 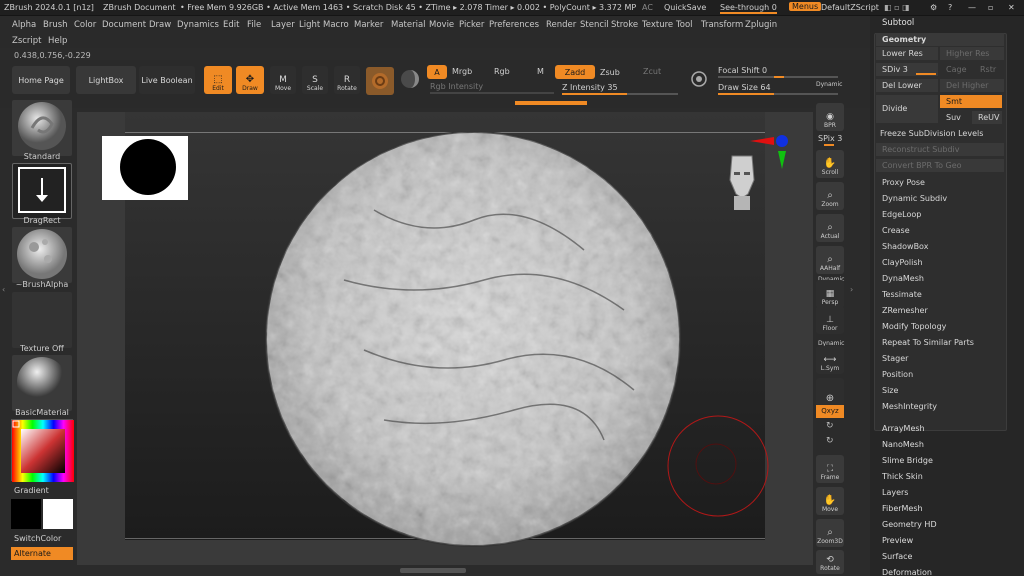 I want to click on geometry-item-dynamic-subdiv: Dynamic Subdiv, so click(x=940, y=198).